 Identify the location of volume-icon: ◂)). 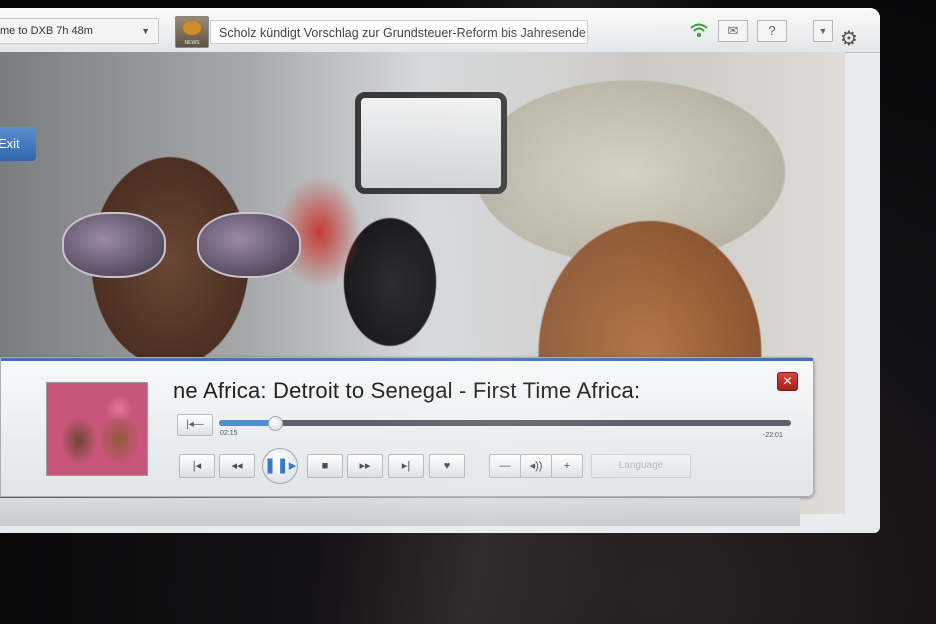
(536, 466).